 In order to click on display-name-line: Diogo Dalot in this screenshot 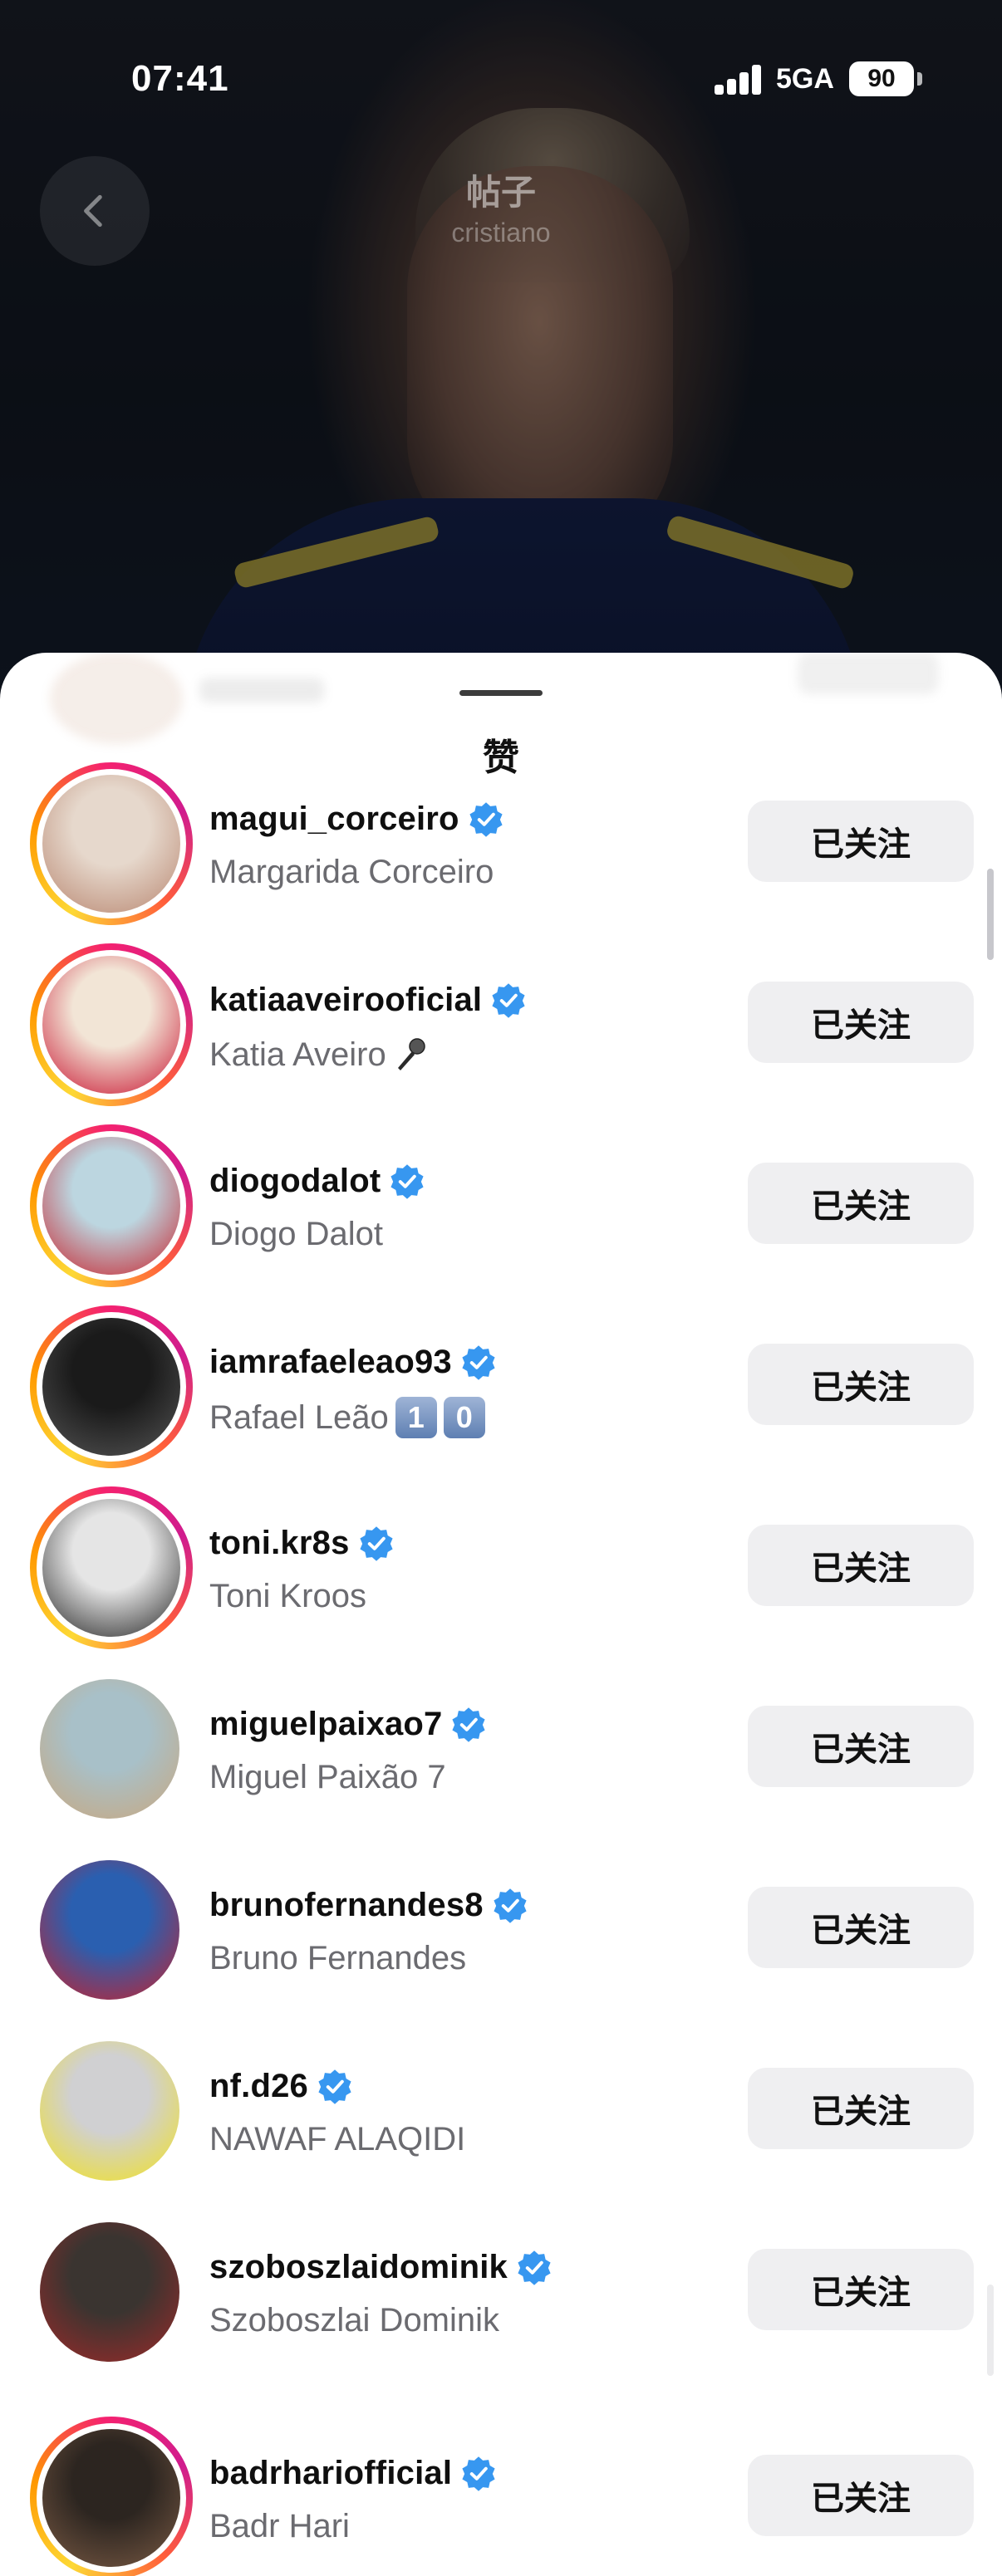, I will do `click(296, 1234)`.